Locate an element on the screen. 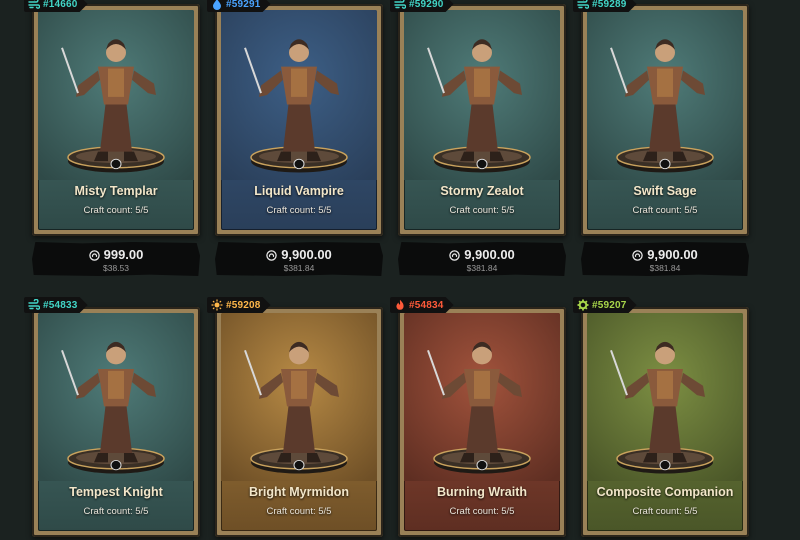  element-tag: #14660 is located at coordinates (56, 6).